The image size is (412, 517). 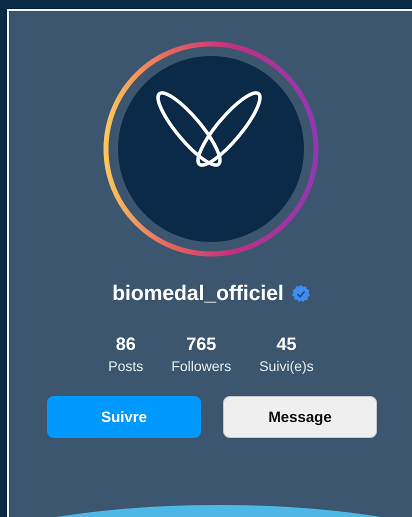 I want to click on message-button: Message, so click(x=300, y=417).